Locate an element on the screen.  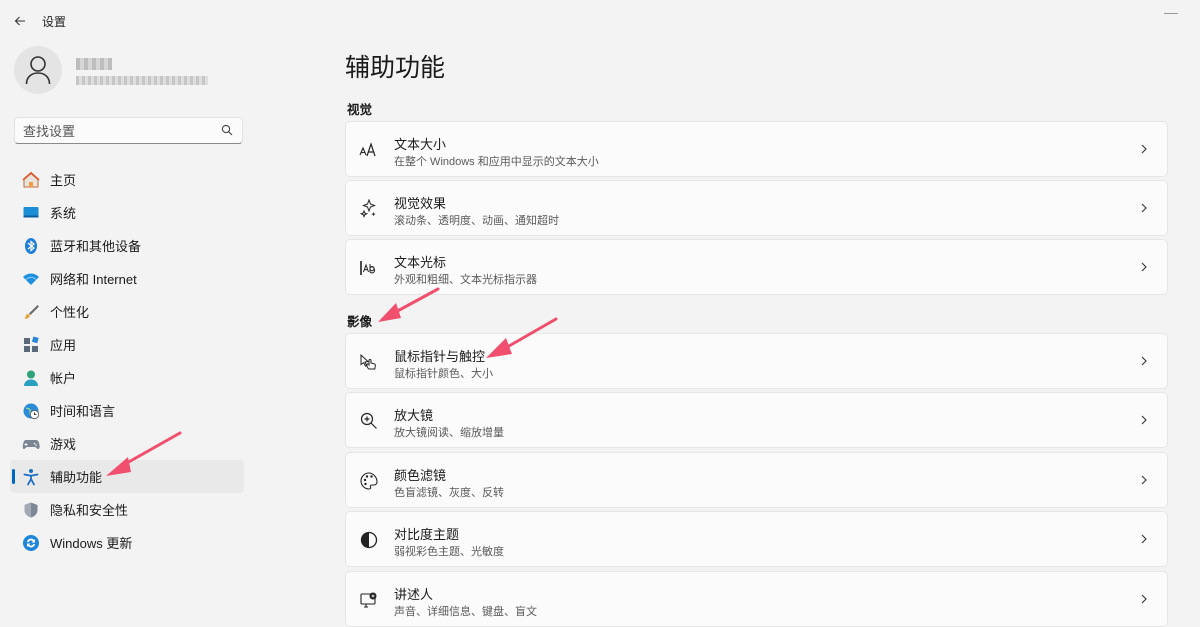
sidebar-item-label: 辅助功能 is located at coordinates (76, 477).